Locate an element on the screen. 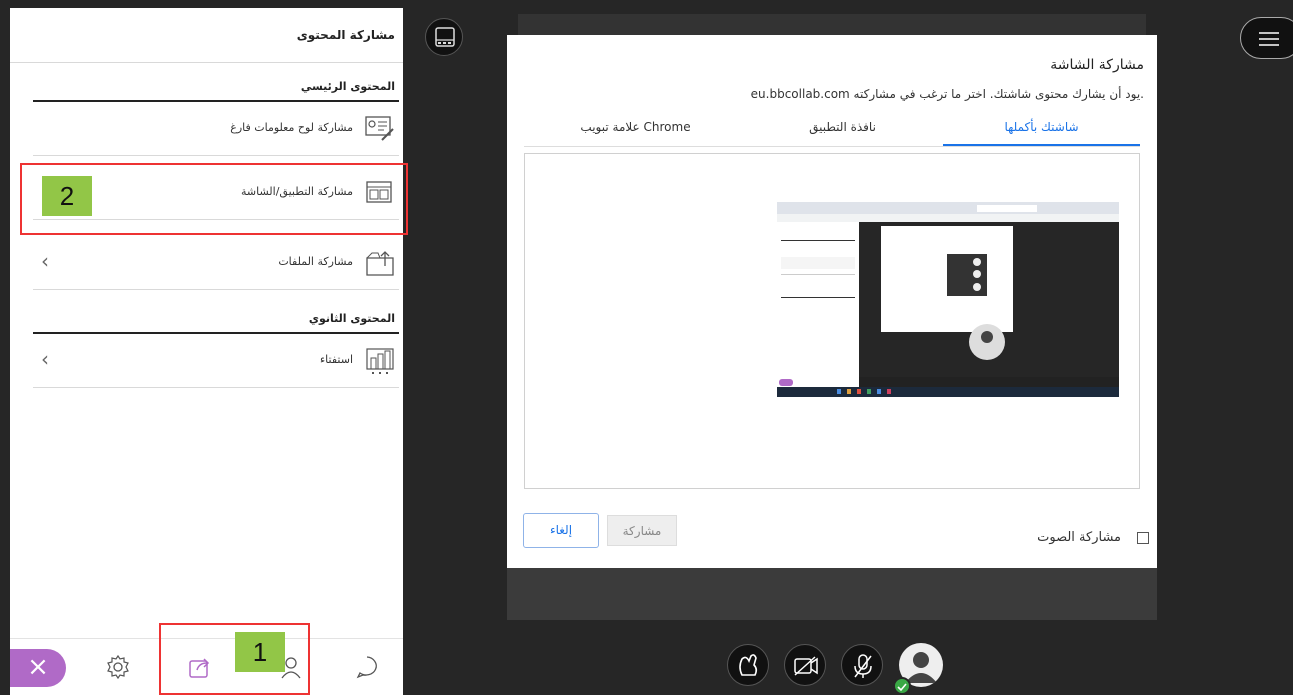 The image size is (1293, 695). close-icon: × is located at coordinates (38, 667).